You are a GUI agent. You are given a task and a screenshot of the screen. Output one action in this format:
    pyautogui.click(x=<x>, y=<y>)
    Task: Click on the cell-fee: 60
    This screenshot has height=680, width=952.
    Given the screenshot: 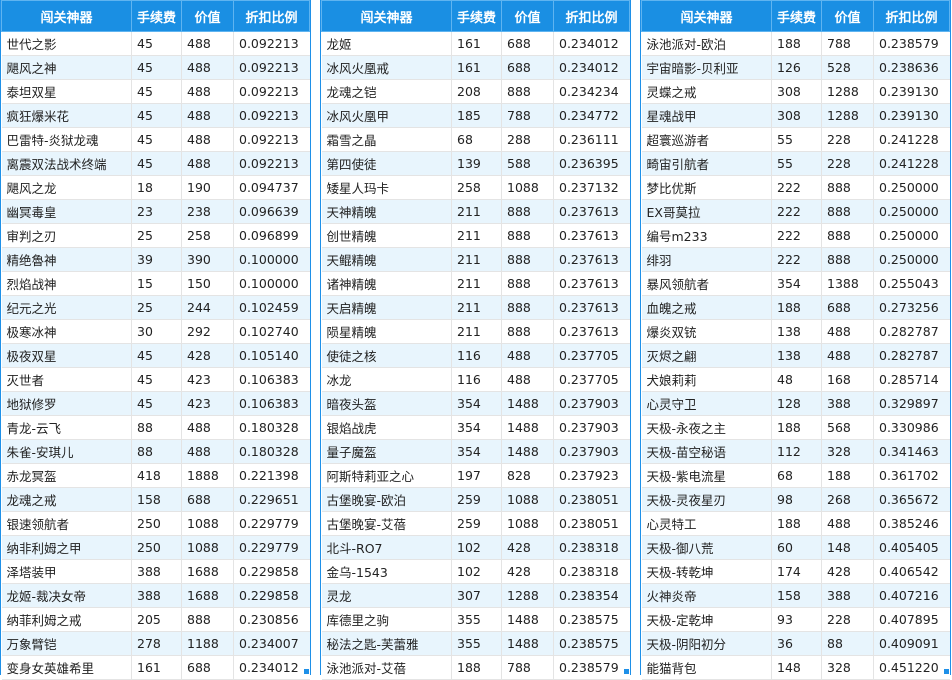 What is the action you would take?
    pyautogui.click(x=796, y=547)
    